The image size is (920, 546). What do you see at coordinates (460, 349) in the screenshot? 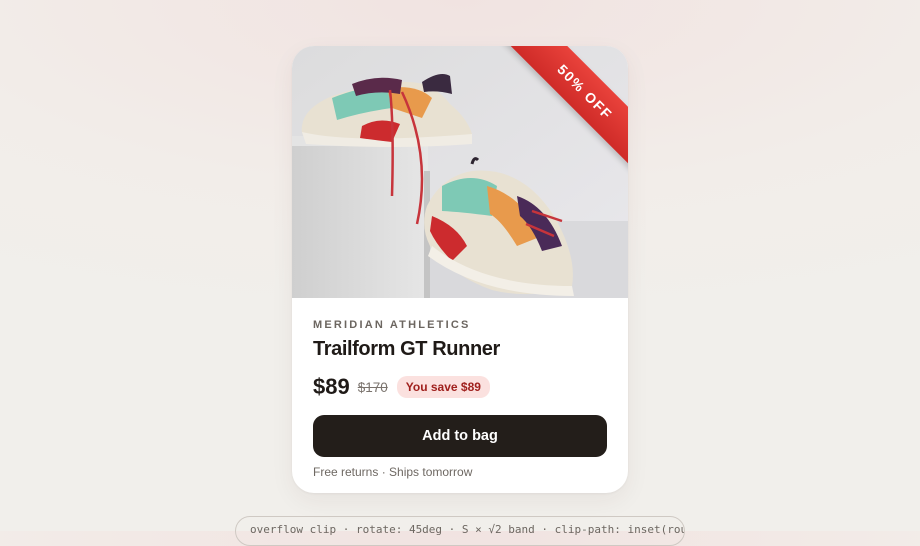
I see `product-title: Trailform GT Runner` at bounding box center [460, 349].